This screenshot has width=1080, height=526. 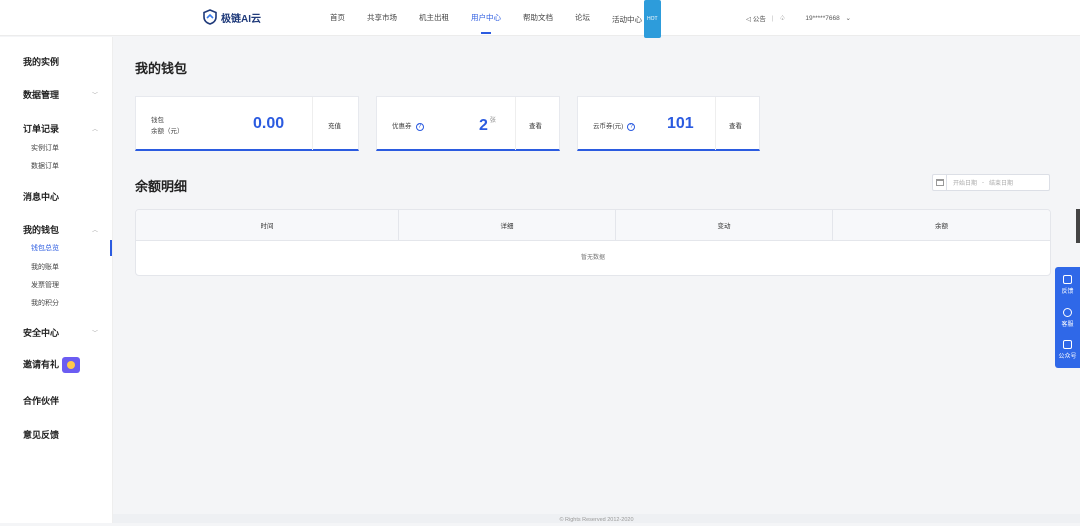 I want to click on date-range-picker: 开始日期 - 结束日期, so click(x=991, y=182).